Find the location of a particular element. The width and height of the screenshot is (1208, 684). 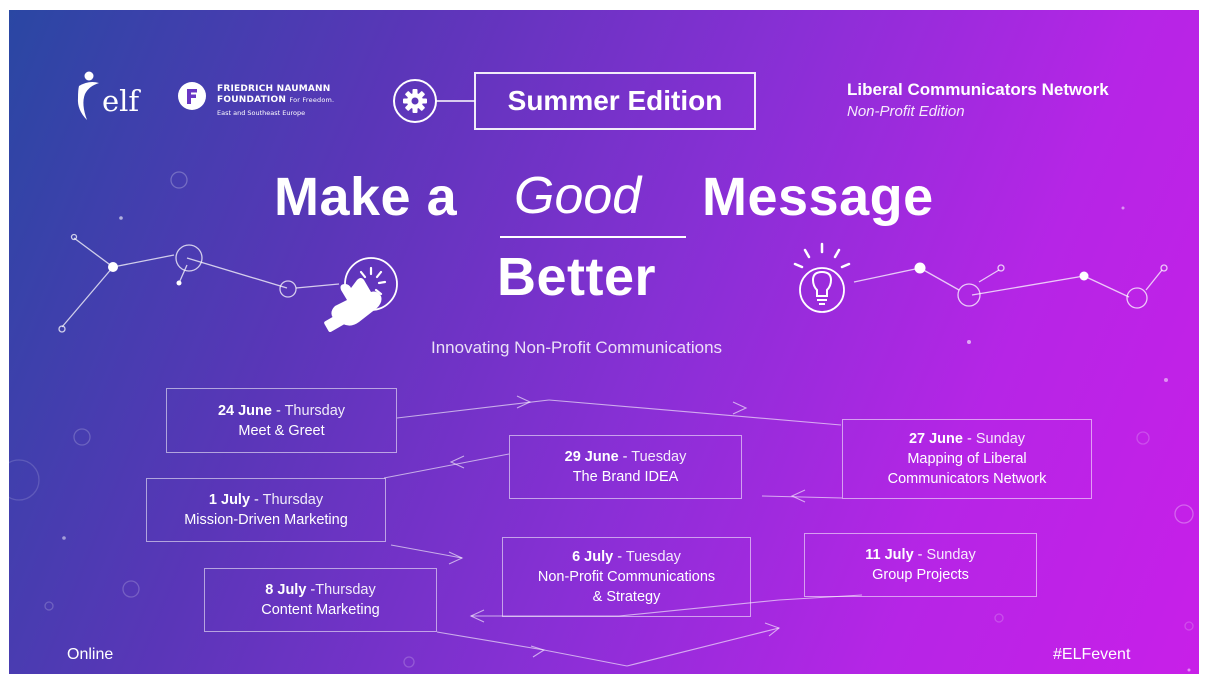

schedule-date: 24 June is located at coordinates (244, 410).